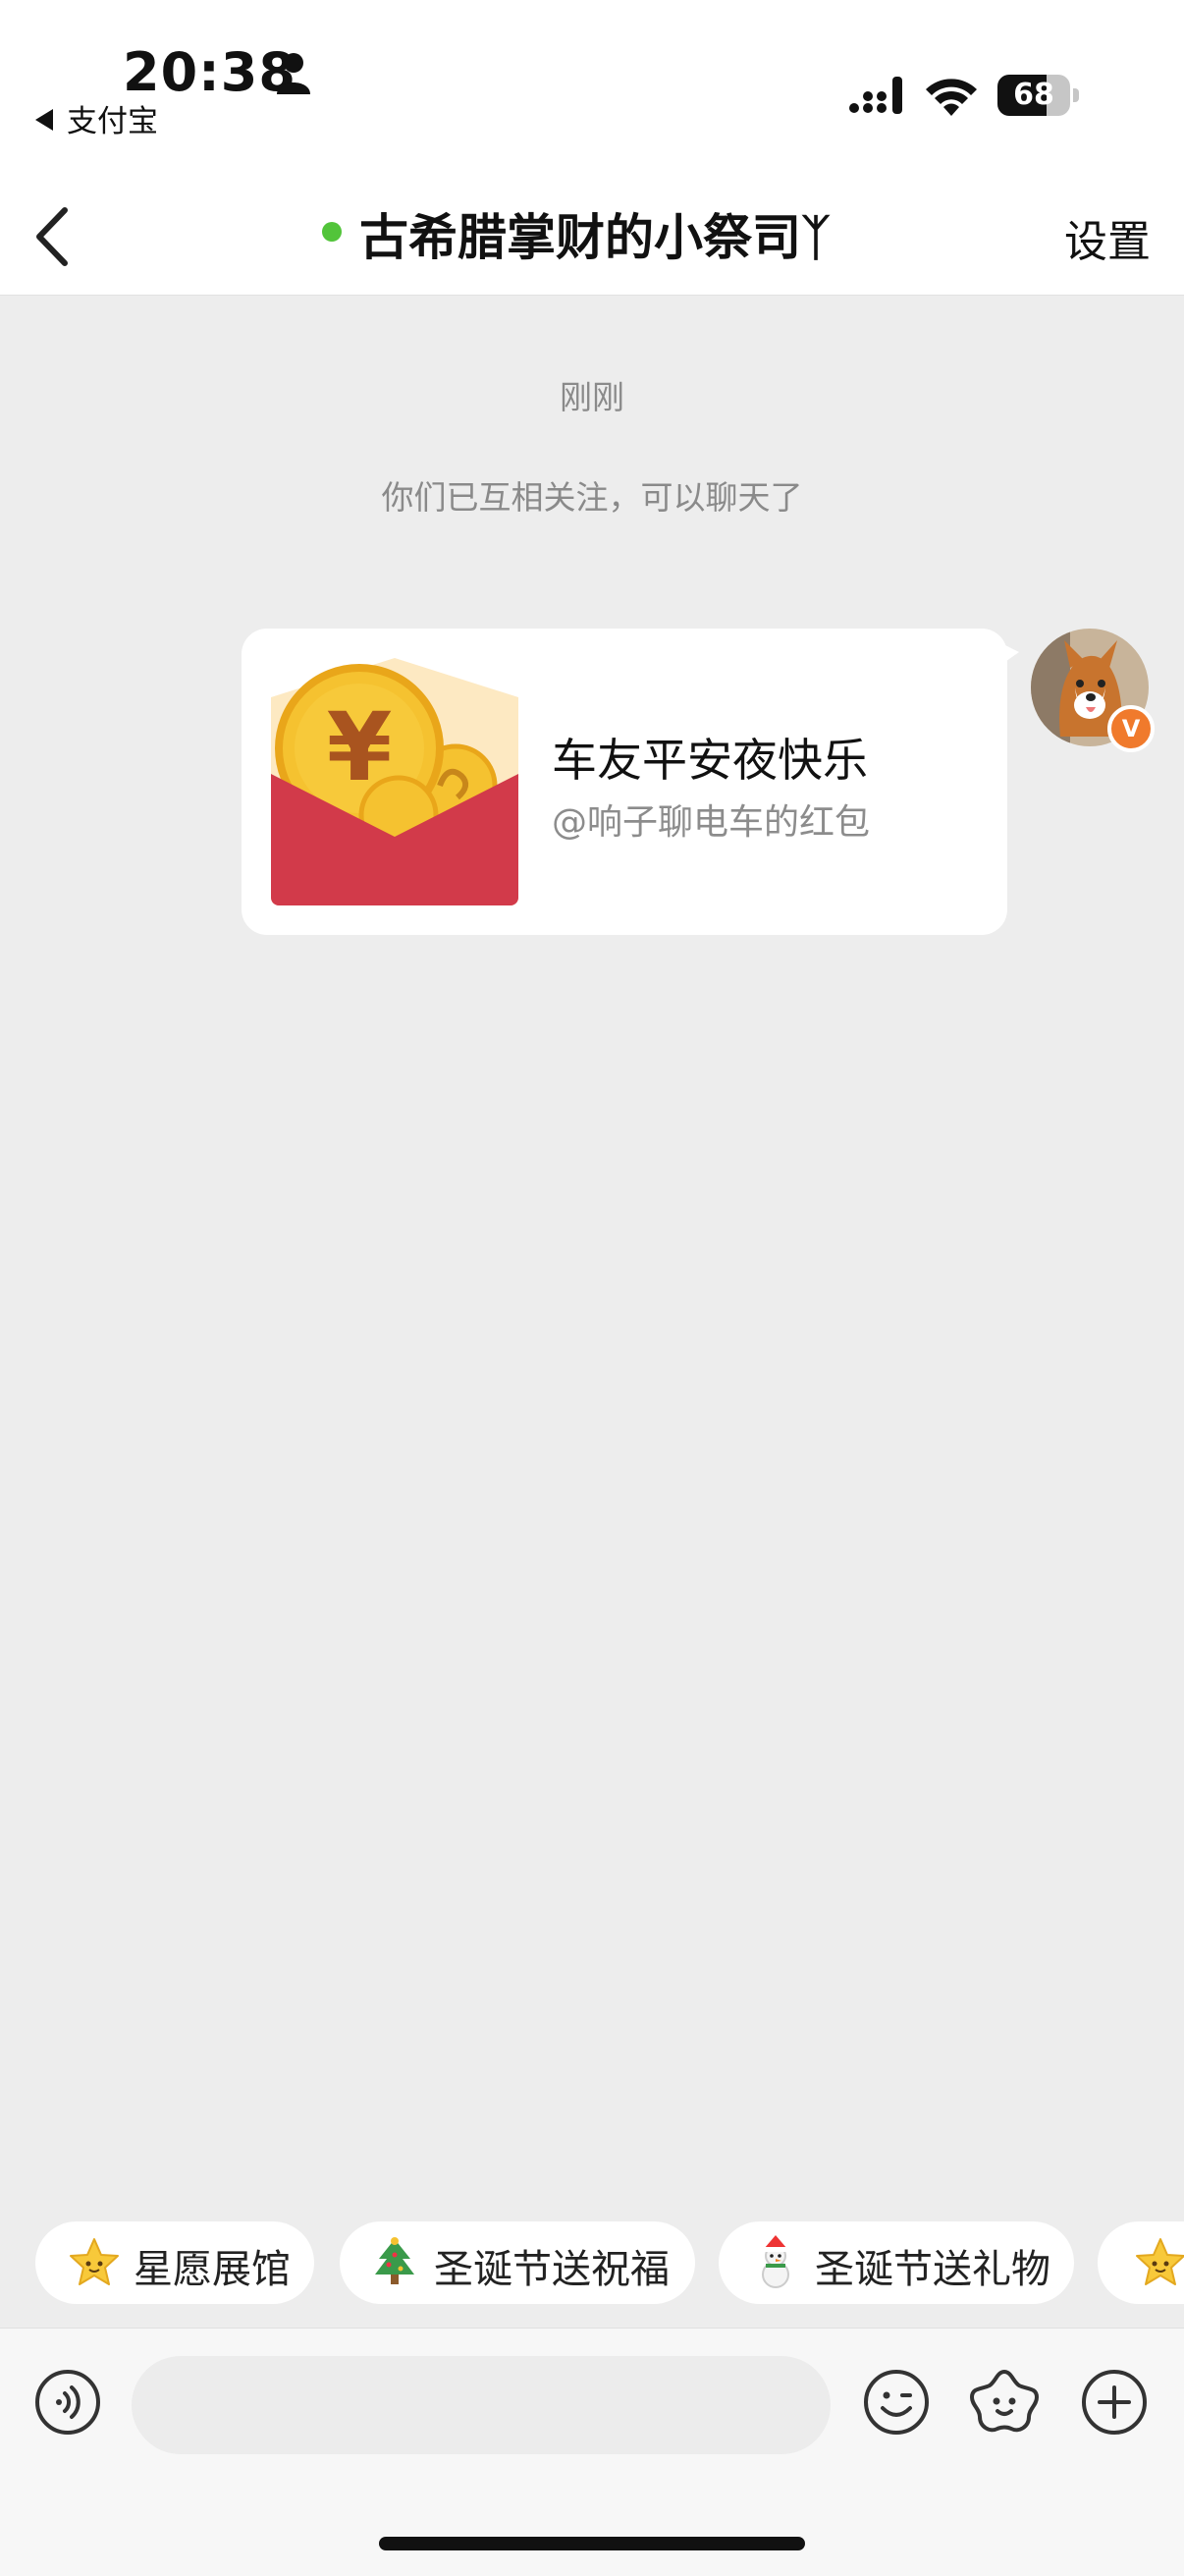 Image resolution: width=1184 pixels, height=2576 pixels. I want to click on red-packet-icon: ¥, so click(394, 781).